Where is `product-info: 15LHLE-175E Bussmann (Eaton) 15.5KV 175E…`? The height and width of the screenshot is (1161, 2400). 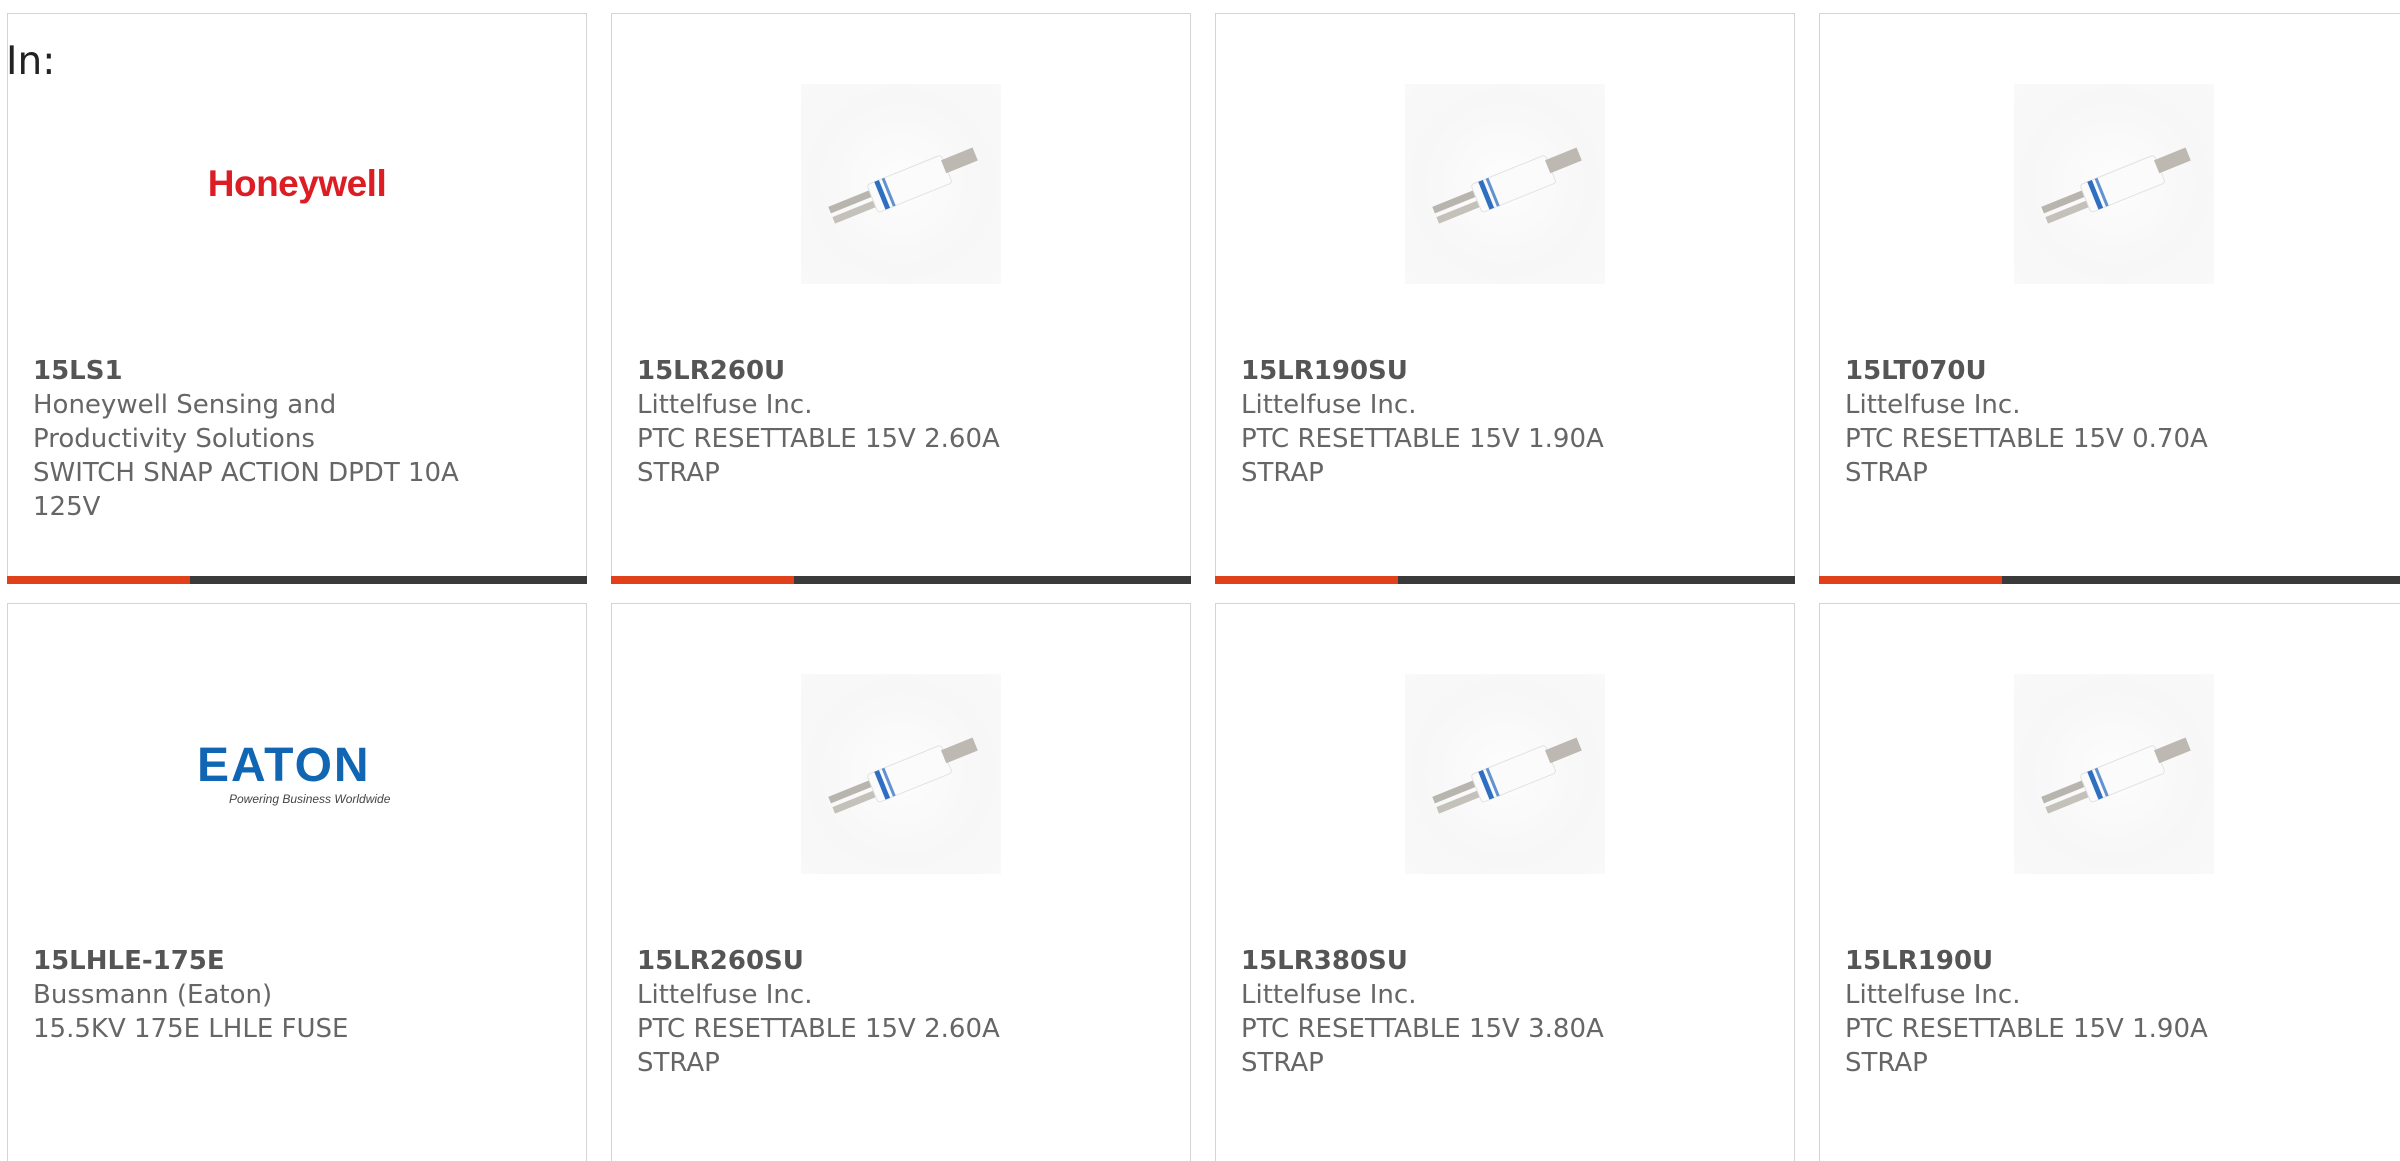 product-info: 15LHLE-175E Bussmann (Eaton) 15.5KV 175E… is located at coordinates (299, 995).